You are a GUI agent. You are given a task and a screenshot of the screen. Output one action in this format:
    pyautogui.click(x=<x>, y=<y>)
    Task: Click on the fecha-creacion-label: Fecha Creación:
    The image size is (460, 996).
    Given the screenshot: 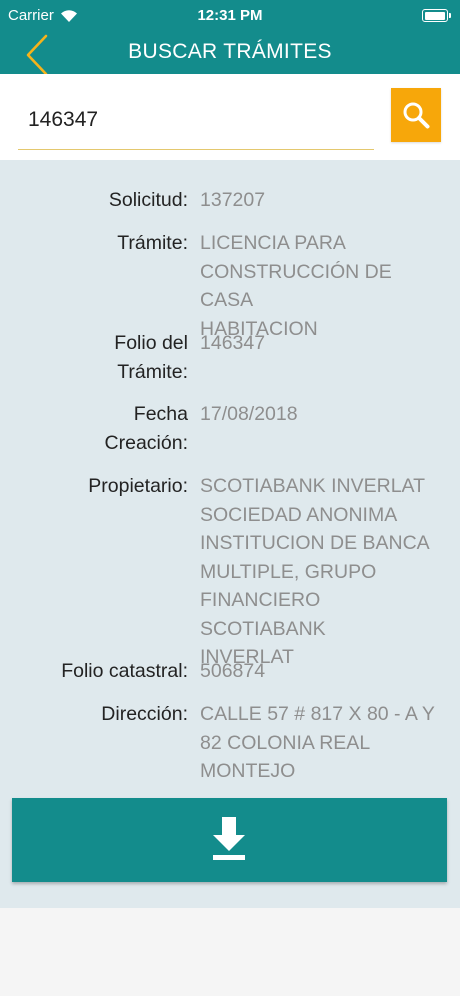 What is the action you would take?
    pyautogui.click(x=146, y=428)
    